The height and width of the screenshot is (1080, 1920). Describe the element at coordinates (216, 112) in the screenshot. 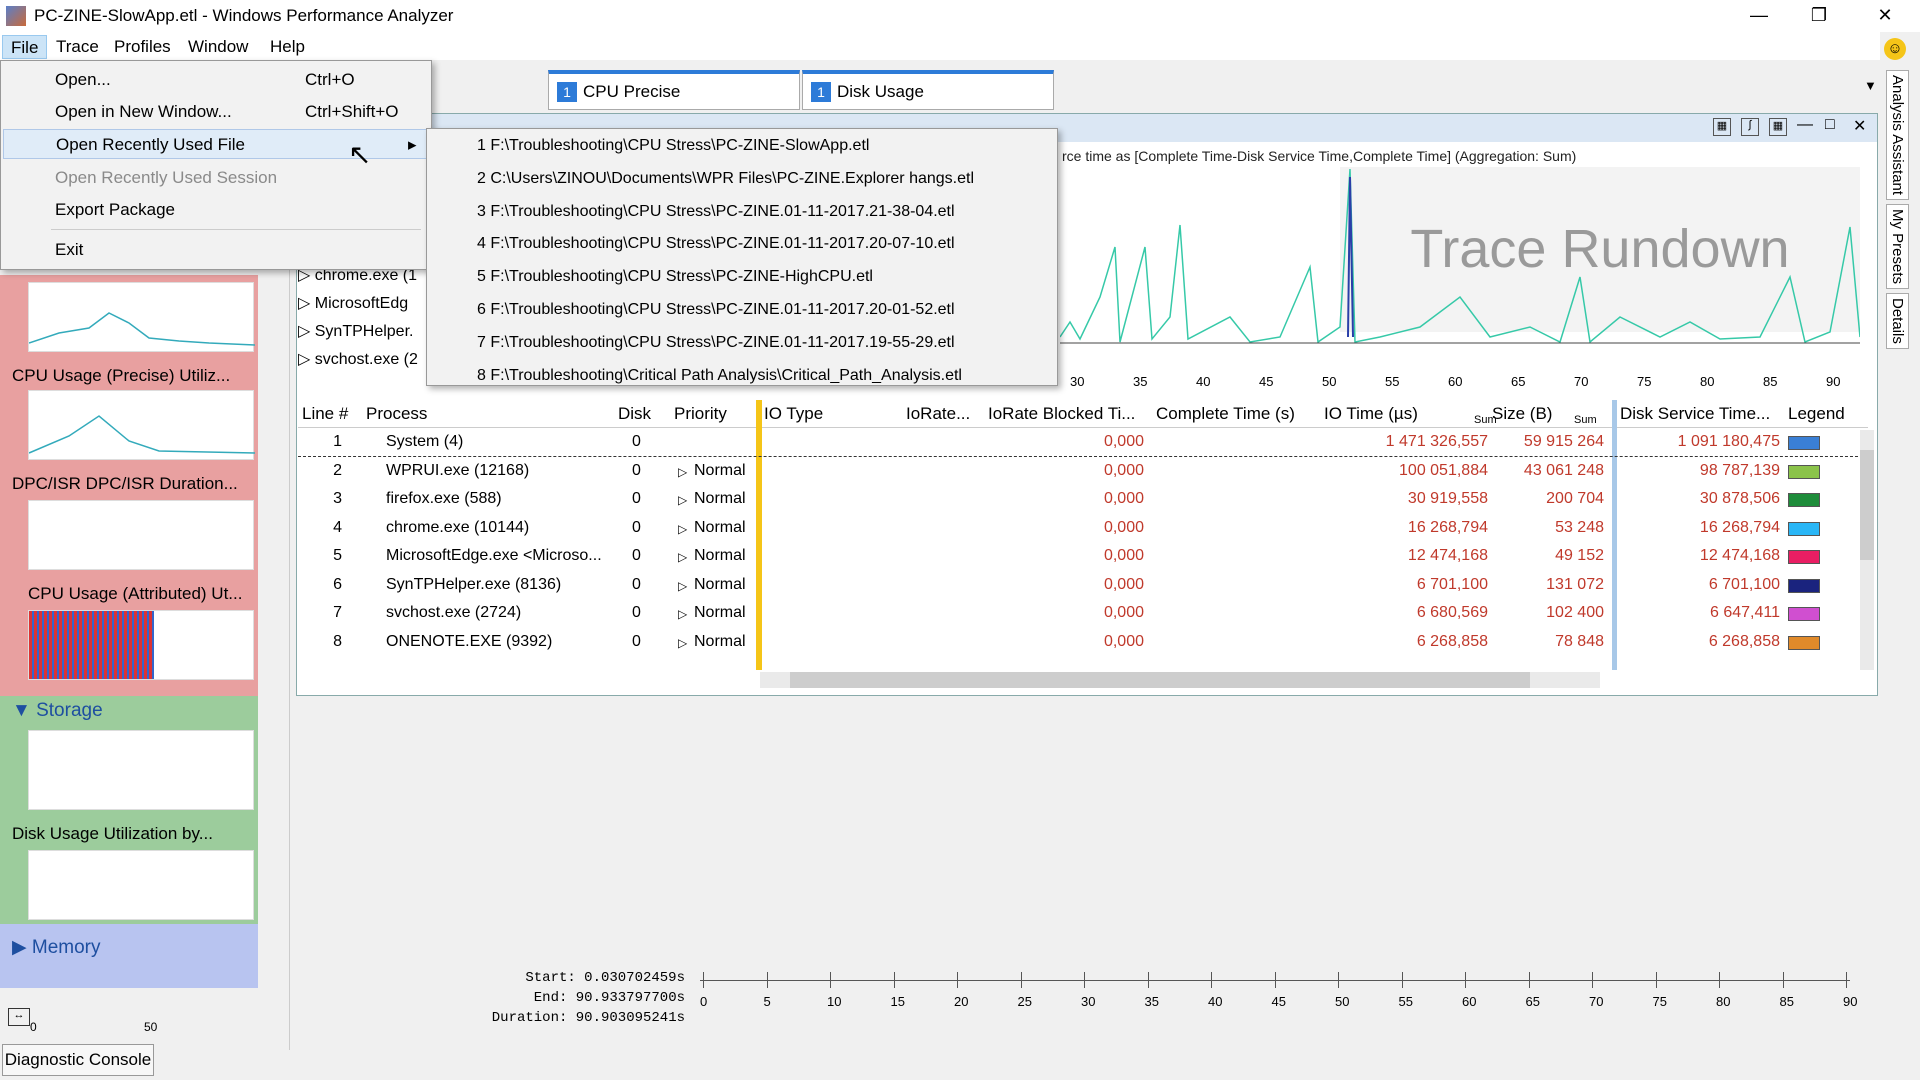

I see `menu-item-open-new-window: Open in New Window... Ctrl+Shift+O` at that location.